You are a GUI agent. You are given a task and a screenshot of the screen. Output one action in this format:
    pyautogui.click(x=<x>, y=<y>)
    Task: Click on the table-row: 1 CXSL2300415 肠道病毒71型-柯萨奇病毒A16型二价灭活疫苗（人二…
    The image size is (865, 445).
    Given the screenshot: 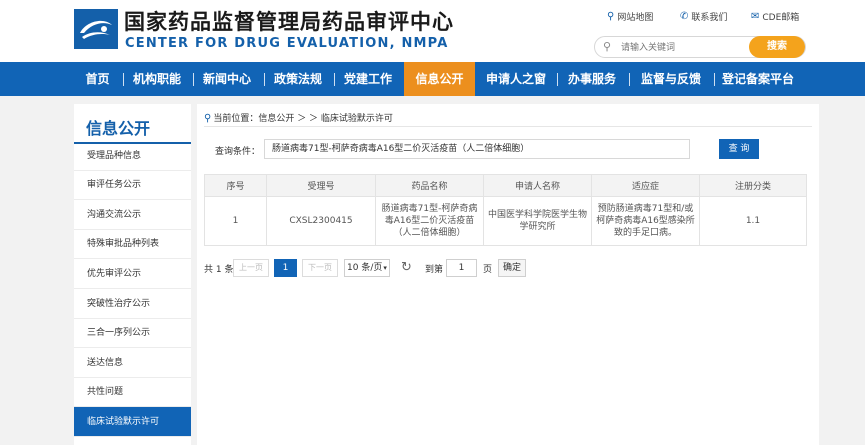 What is the action you would take?
    pyautogui.click(x=505, y=221)
    